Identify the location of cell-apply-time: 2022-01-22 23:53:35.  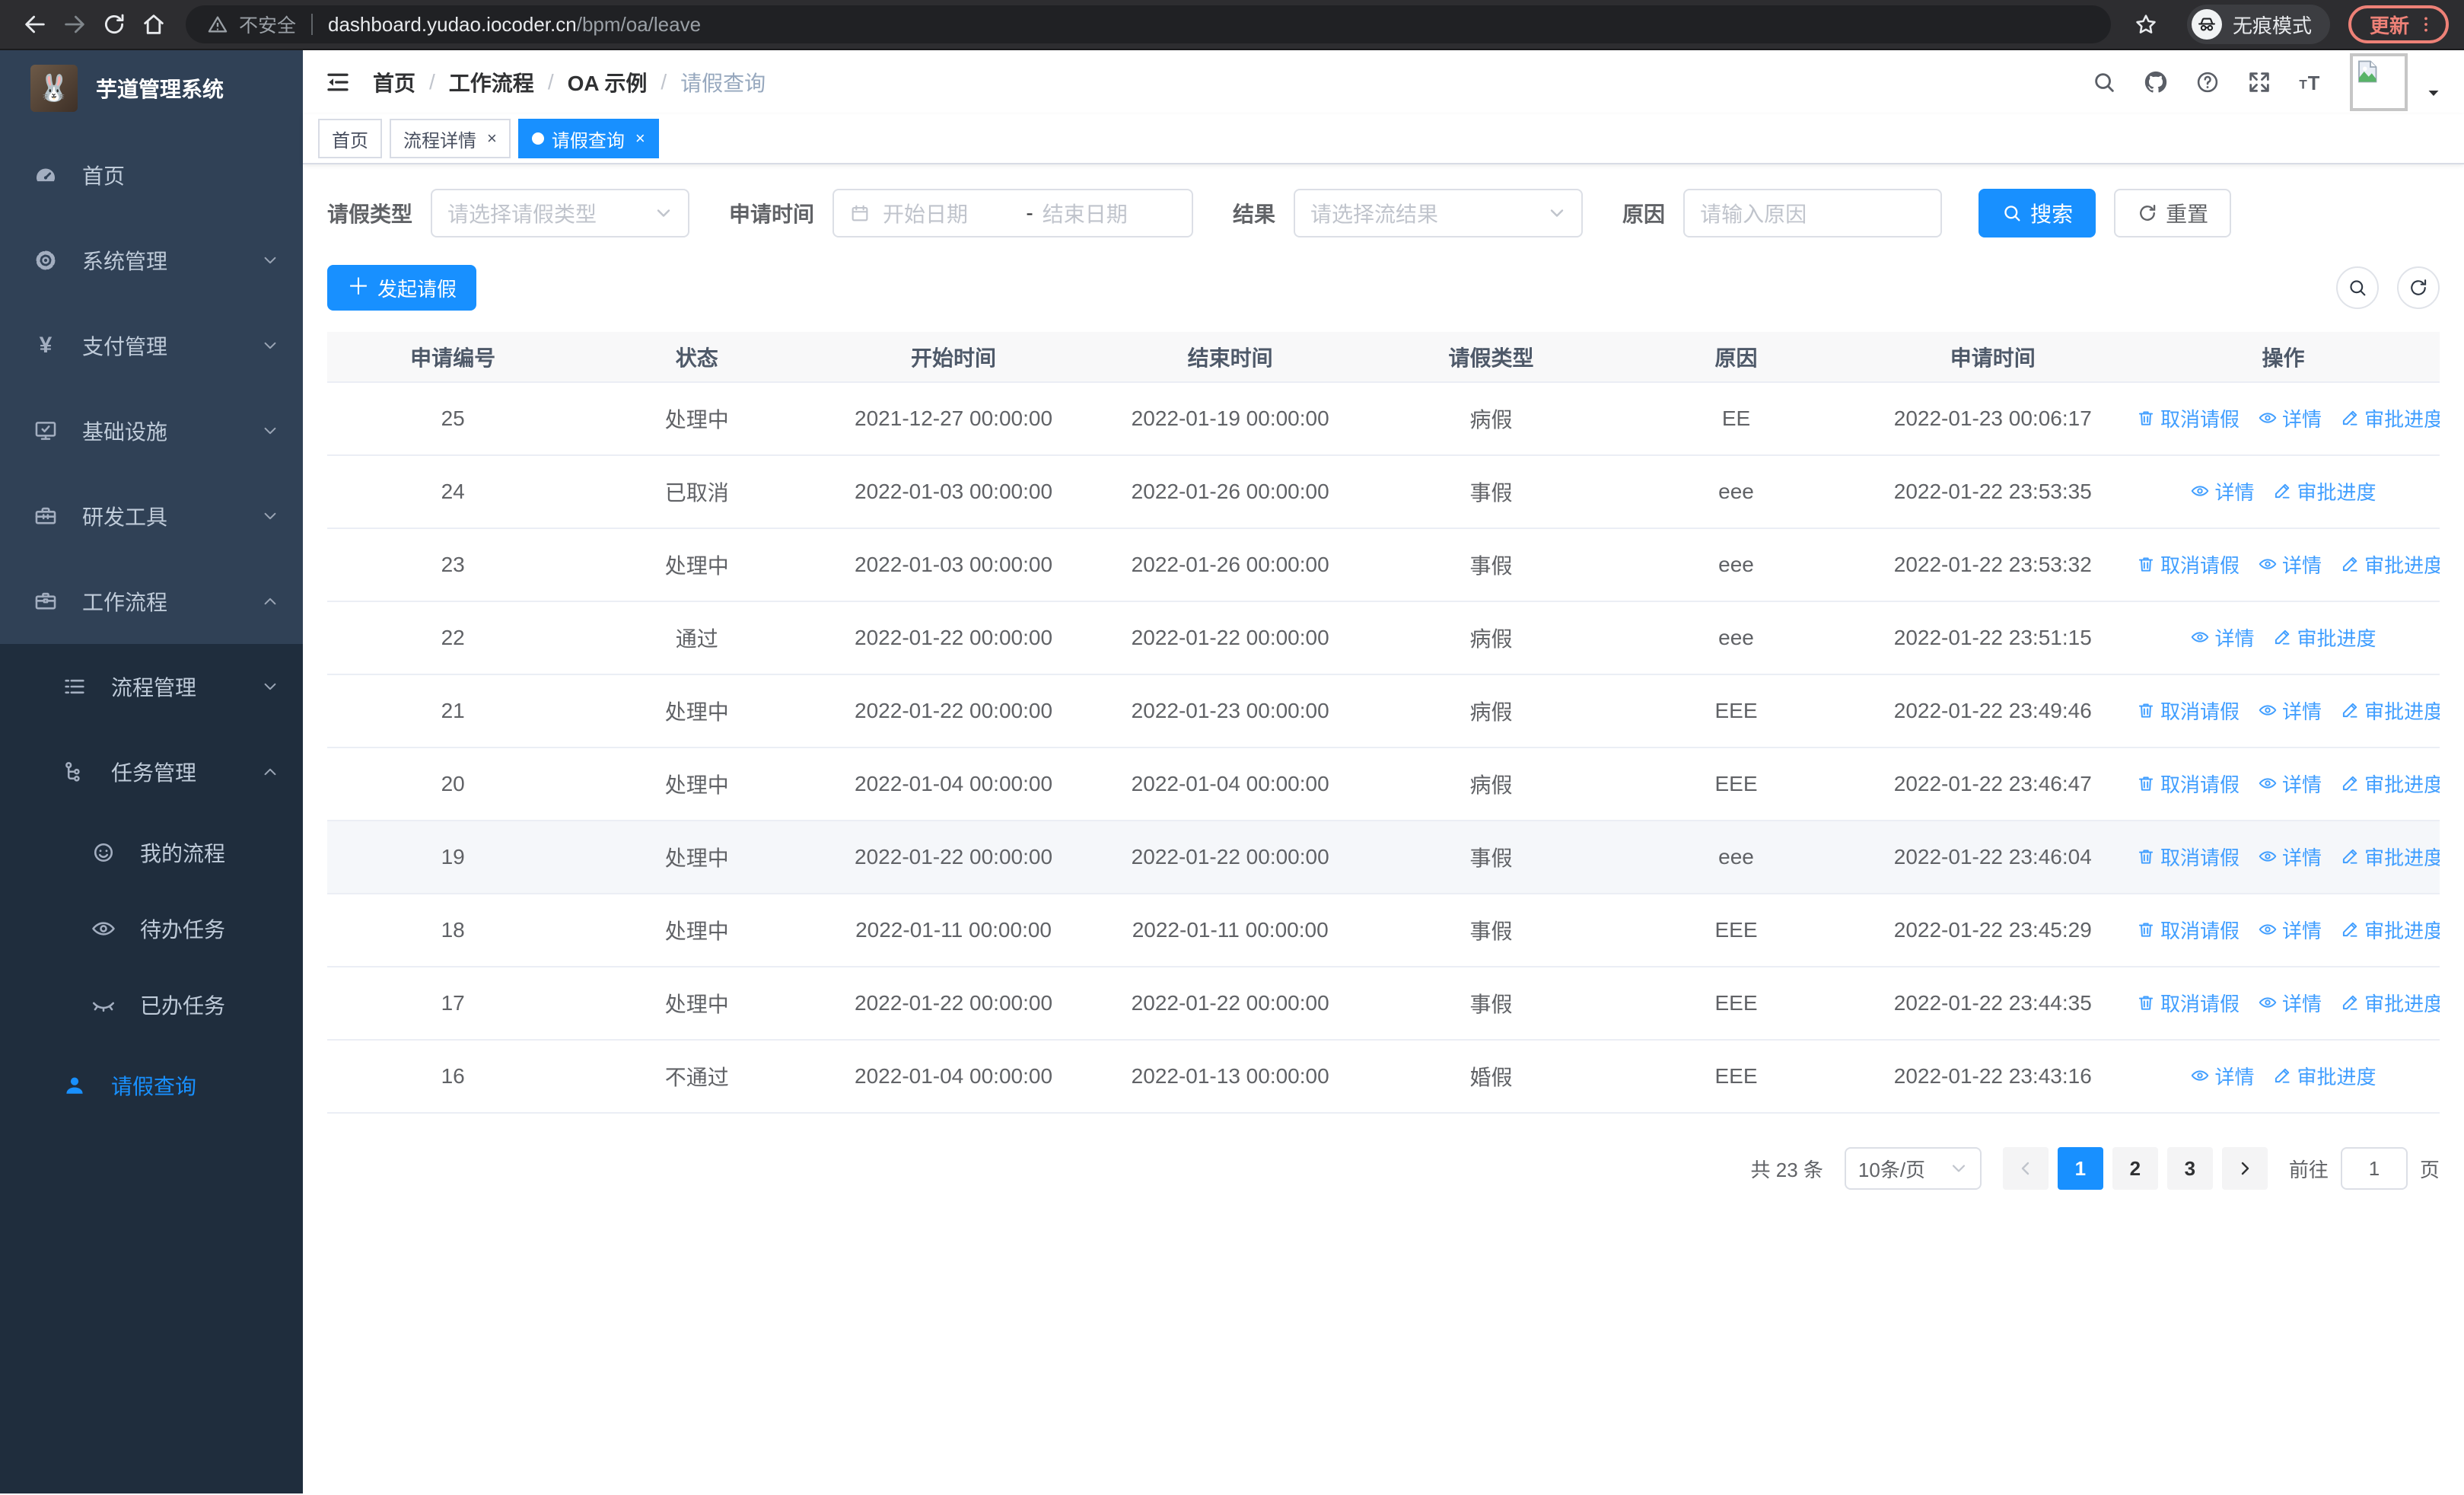
(1993, 492).